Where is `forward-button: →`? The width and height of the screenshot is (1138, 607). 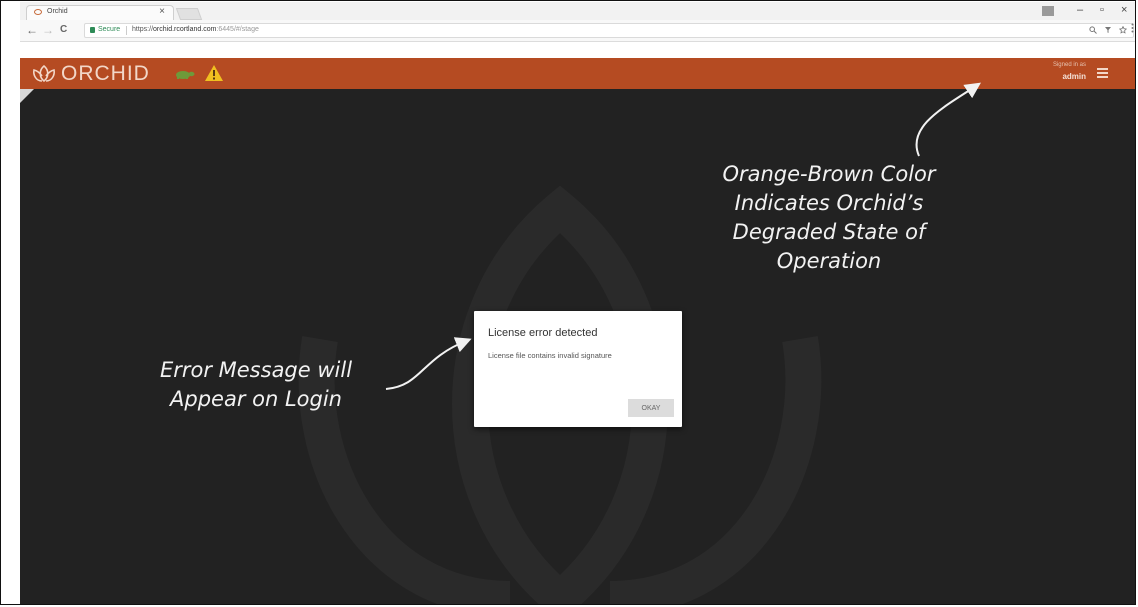
forward-button: → is located at coordinates (48, 30).